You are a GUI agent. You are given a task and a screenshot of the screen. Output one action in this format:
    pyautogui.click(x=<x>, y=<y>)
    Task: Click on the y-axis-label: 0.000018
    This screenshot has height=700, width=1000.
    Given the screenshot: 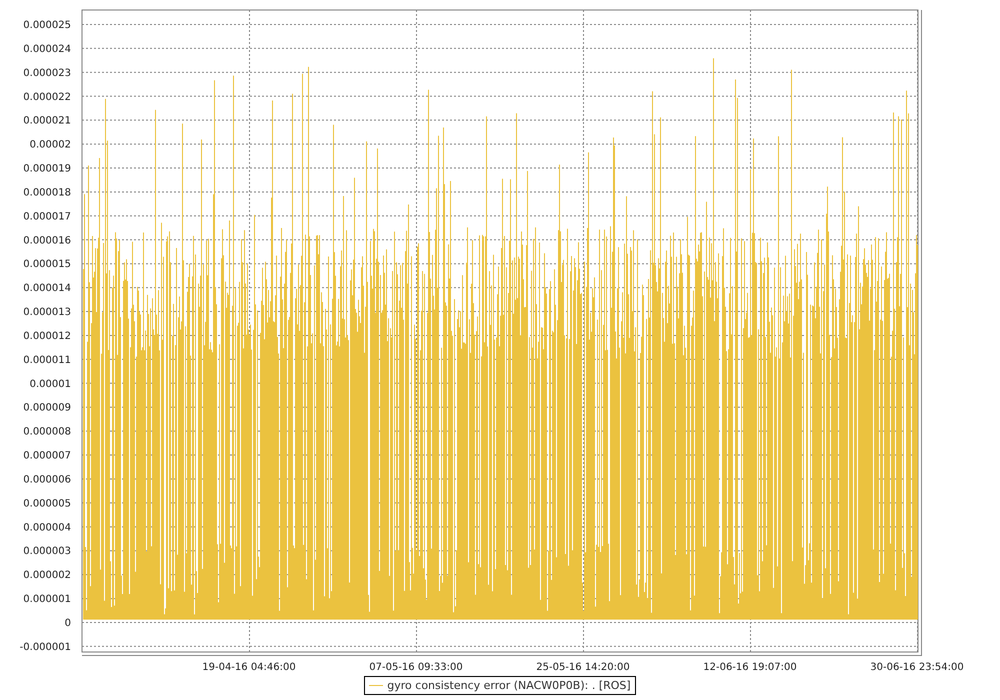 What is the action you would take?
    pyautogui.click(x=47, y=192)
    